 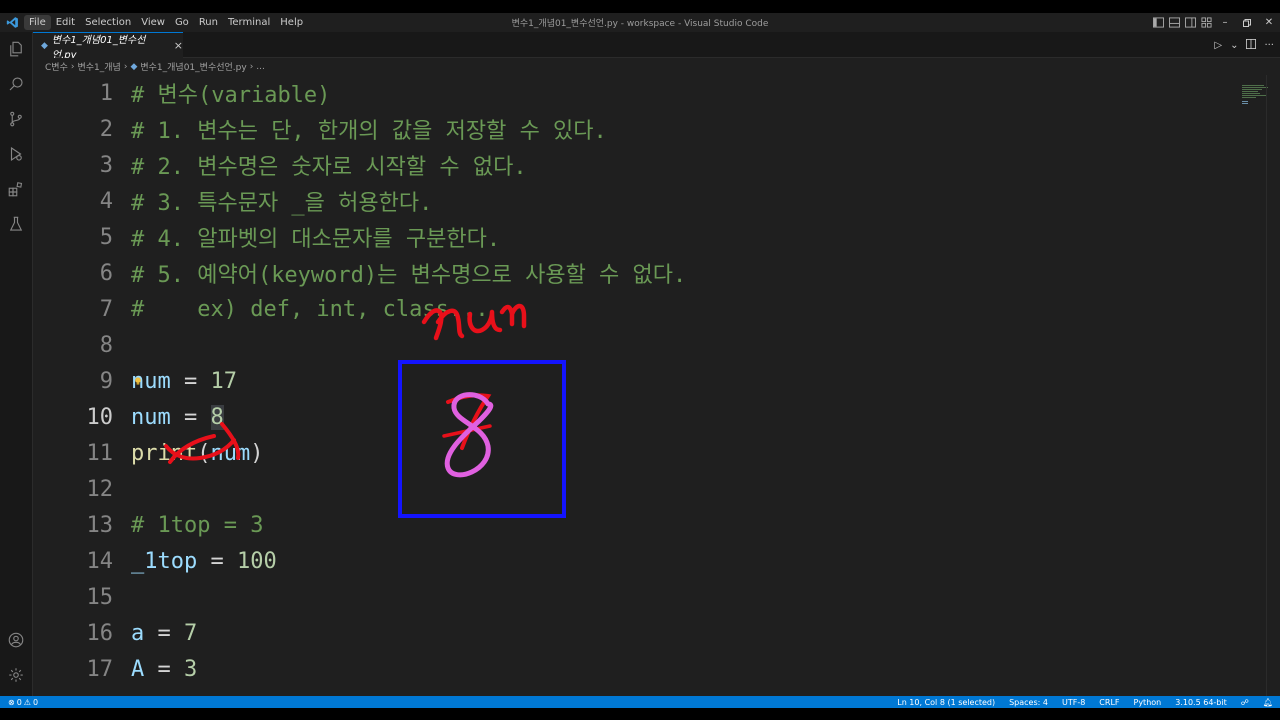 I want to click on testing-icon, so click(x=16, y=224).